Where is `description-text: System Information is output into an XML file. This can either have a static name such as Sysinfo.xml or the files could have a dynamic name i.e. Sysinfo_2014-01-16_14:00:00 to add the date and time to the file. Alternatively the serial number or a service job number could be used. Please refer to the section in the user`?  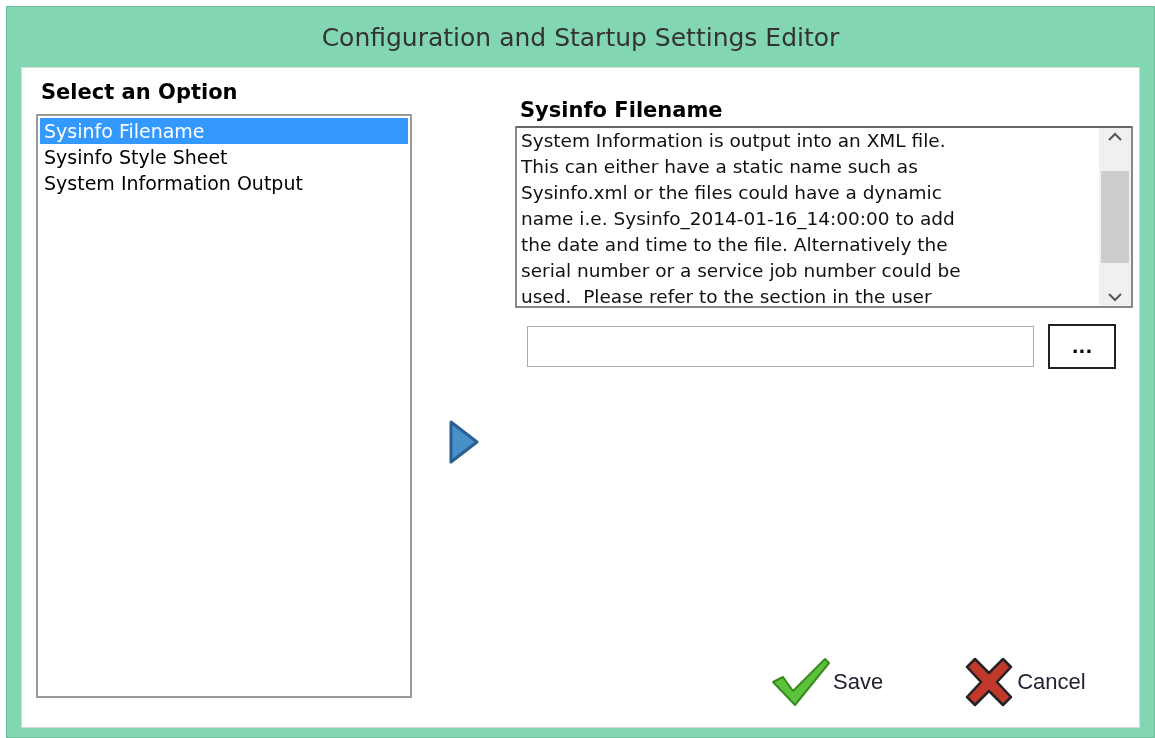 description-text: System Information is output into an XML file. This can either have a static name such as Sysinfo.xml or the files could have a dynamic name i.e. Sysinfo_2014-01-16_14:00:00 to add the date and time to the file. Alternatively the serial number or a service job number could be used. Please refer to the section in the user is located at coordinates (741, 217).